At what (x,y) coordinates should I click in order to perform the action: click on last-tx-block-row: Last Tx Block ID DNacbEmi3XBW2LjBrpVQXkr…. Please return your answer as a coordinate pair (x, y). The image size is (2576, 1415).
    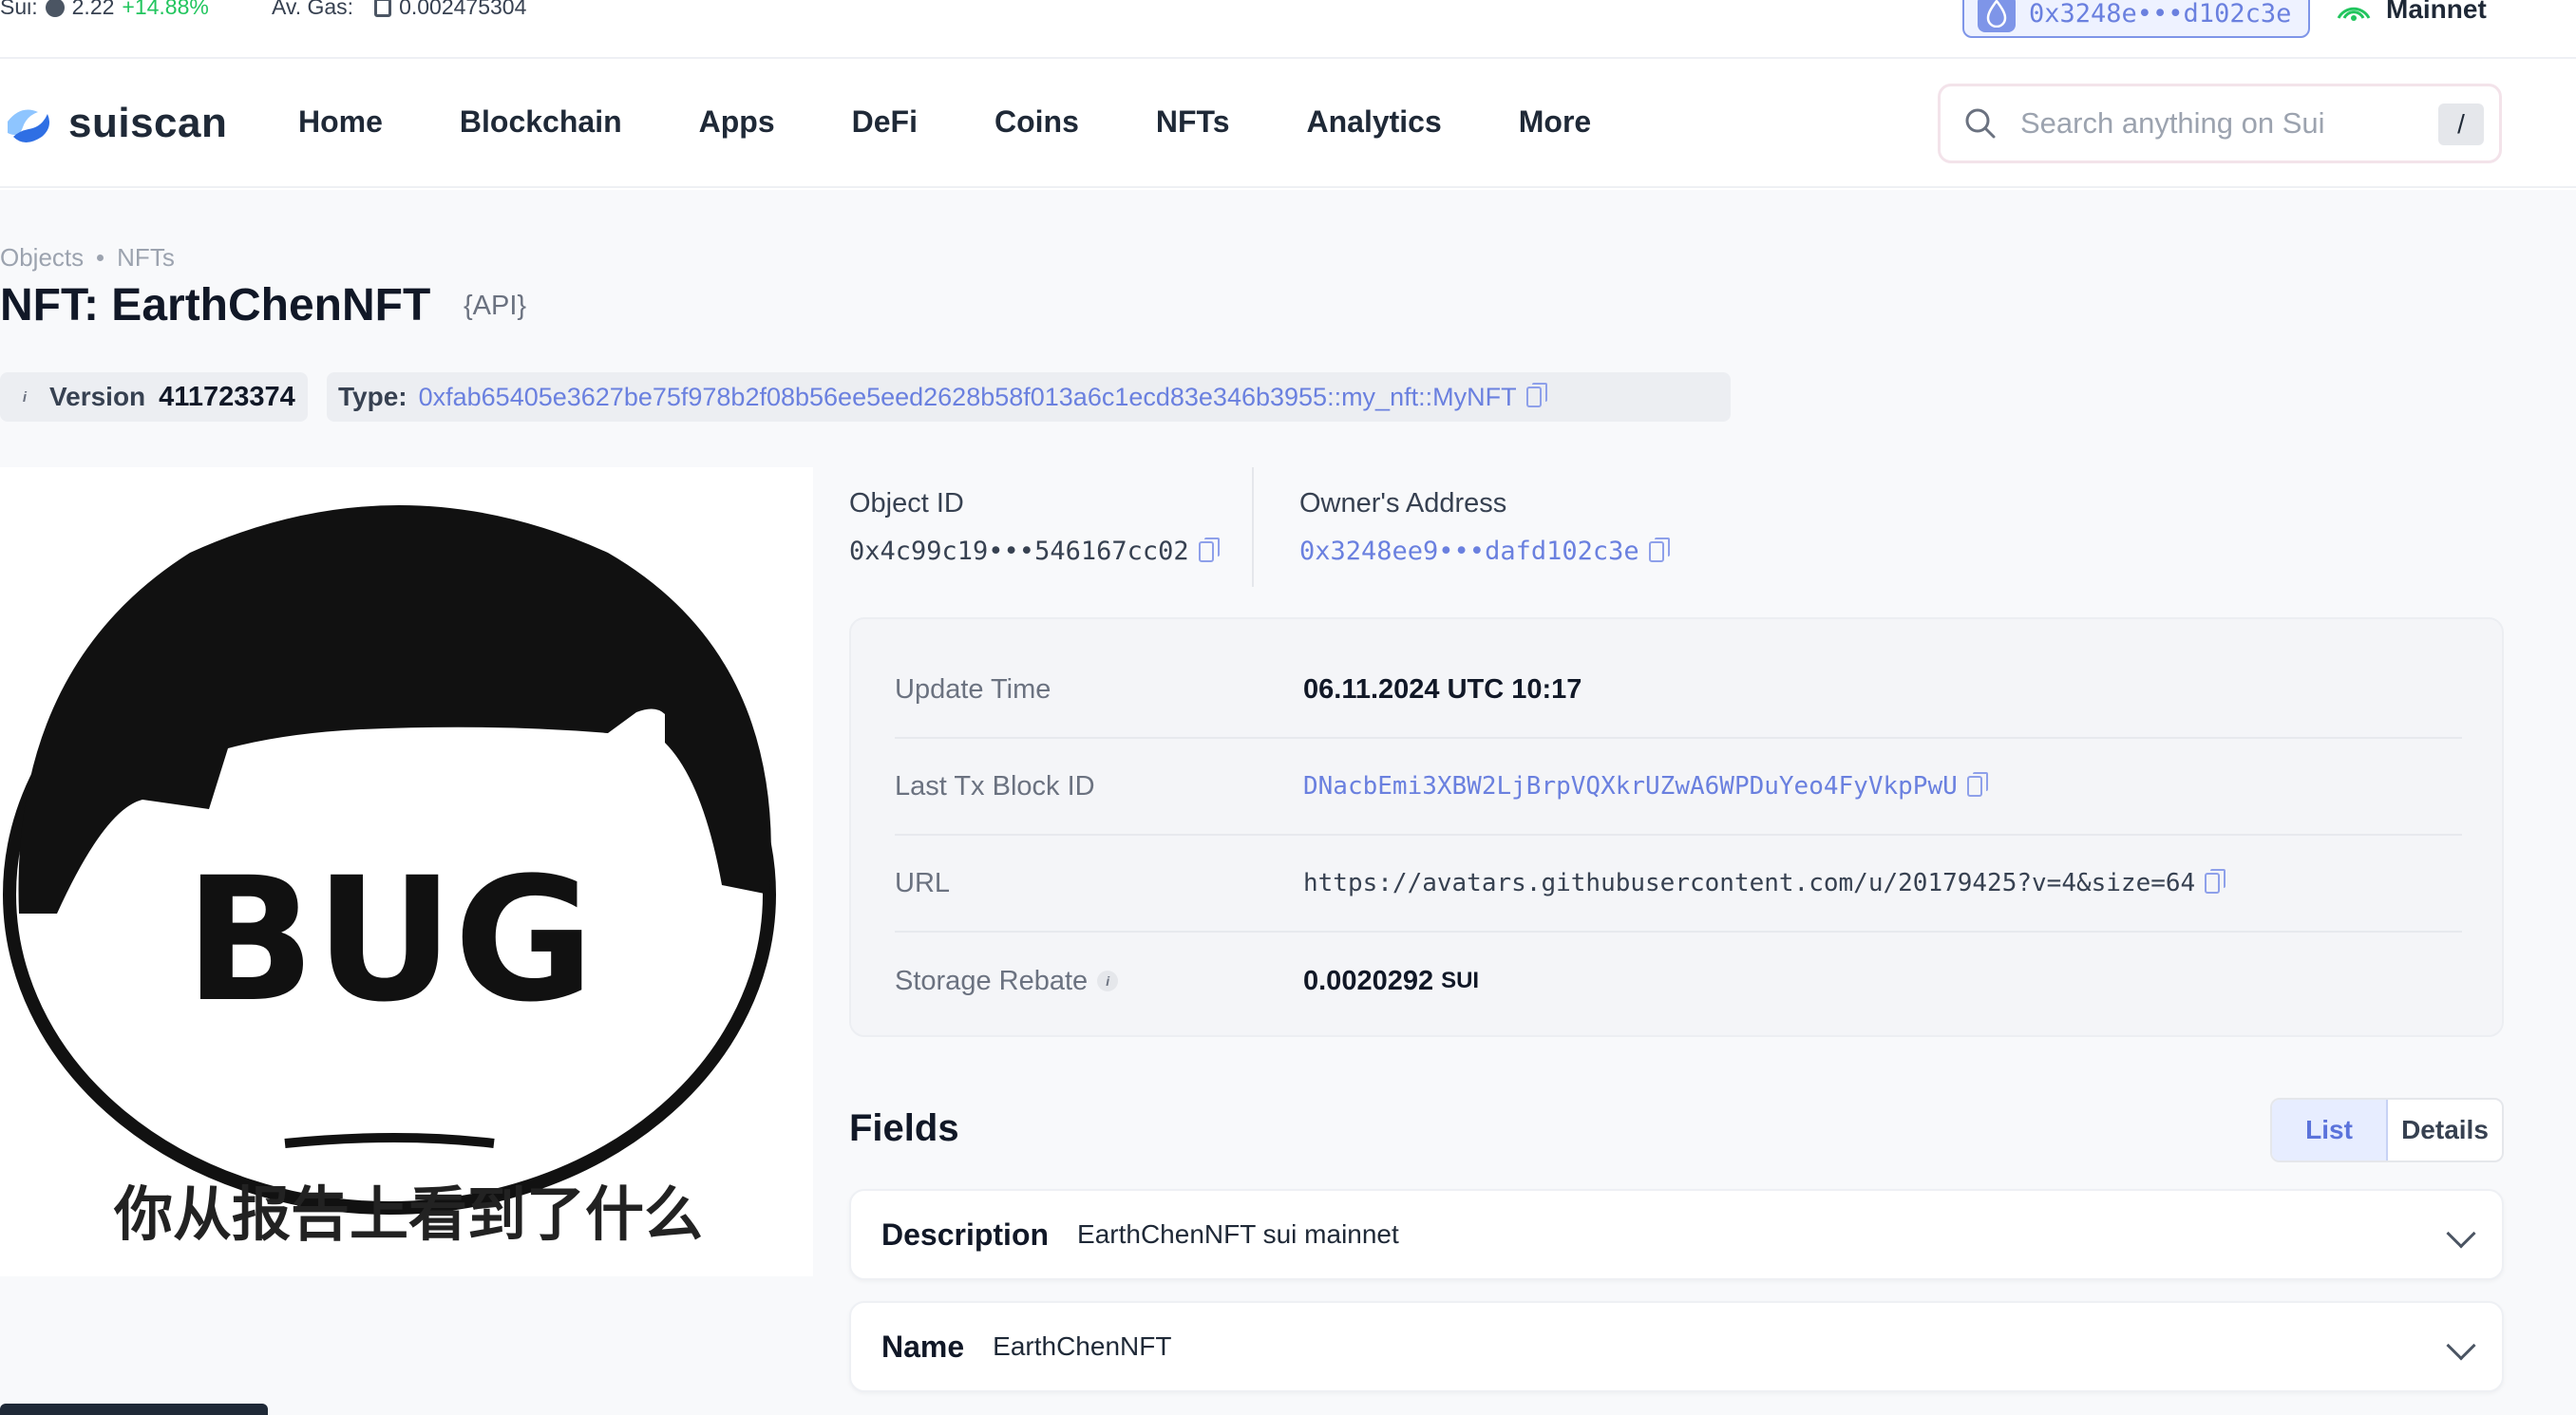
    Looking at the image, I should click on (1678, 787).